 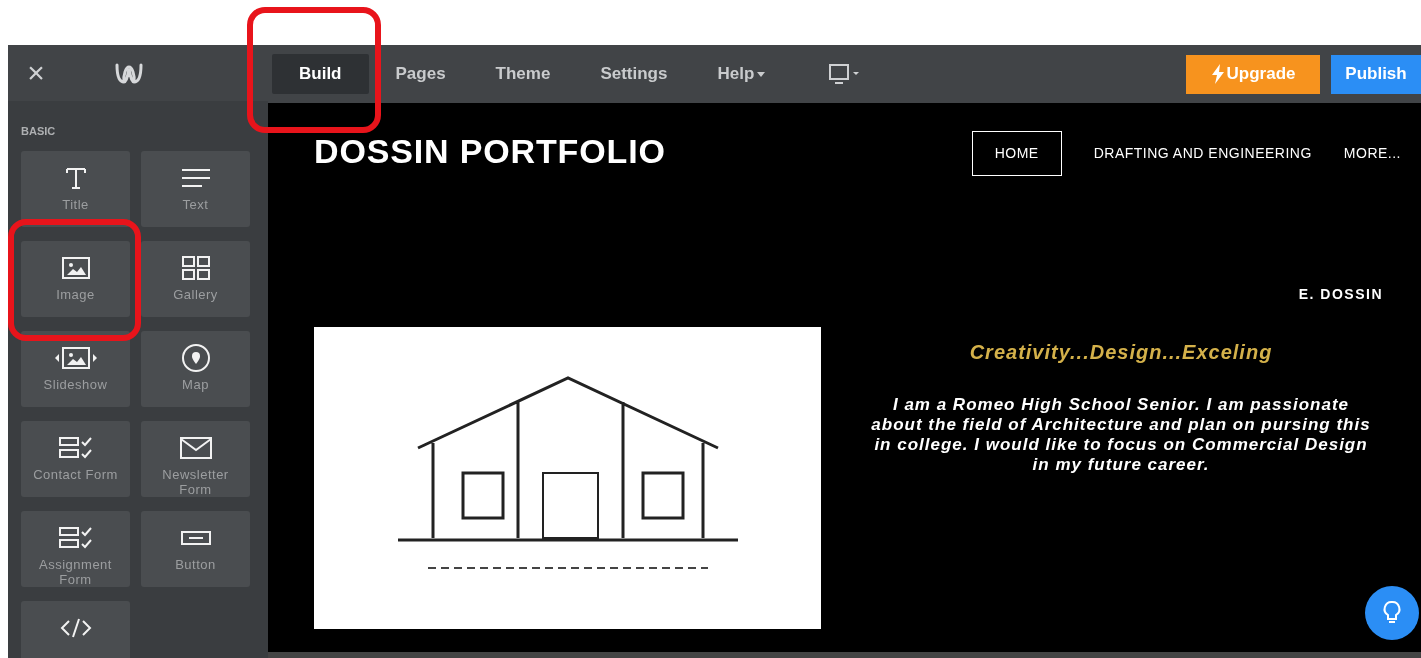 I want to click on close-button: ×, so click(x=36, y=73).